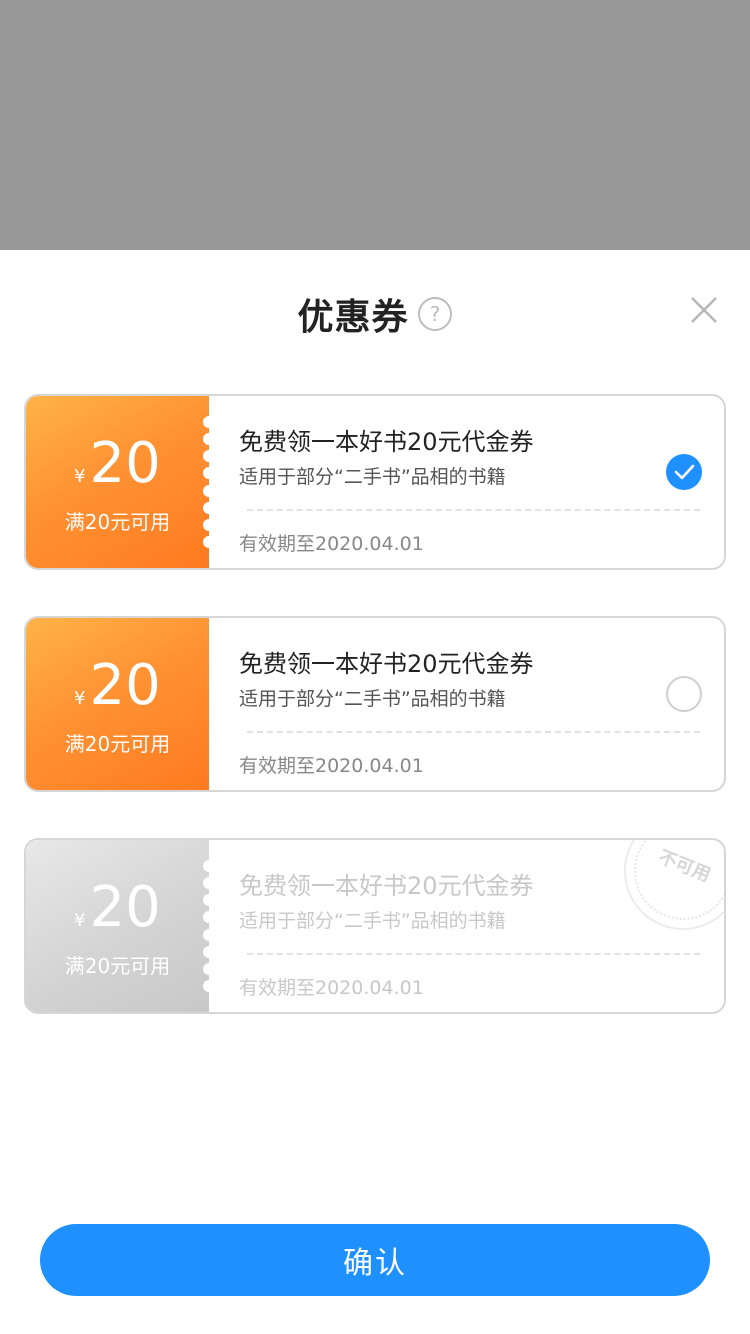 Image resolution: width=750 pixels, height=1334 pixels. I want to click on sheet-header: 优惠券 ?, so click(375, 312).